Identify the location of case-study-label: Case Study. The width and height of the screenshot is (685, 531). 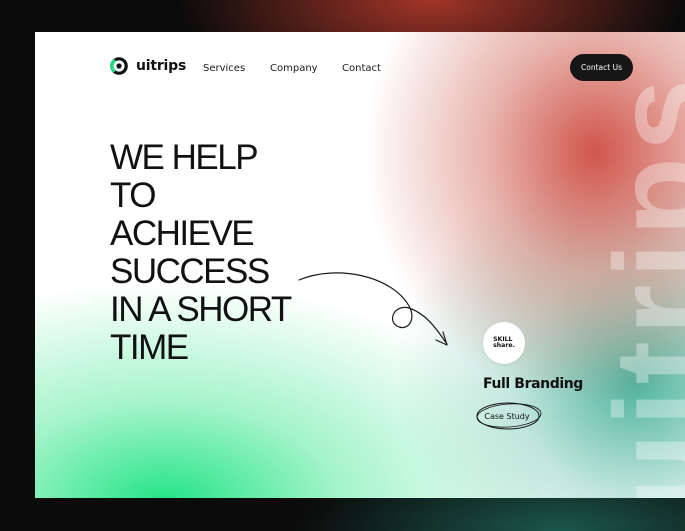
(507, 416).